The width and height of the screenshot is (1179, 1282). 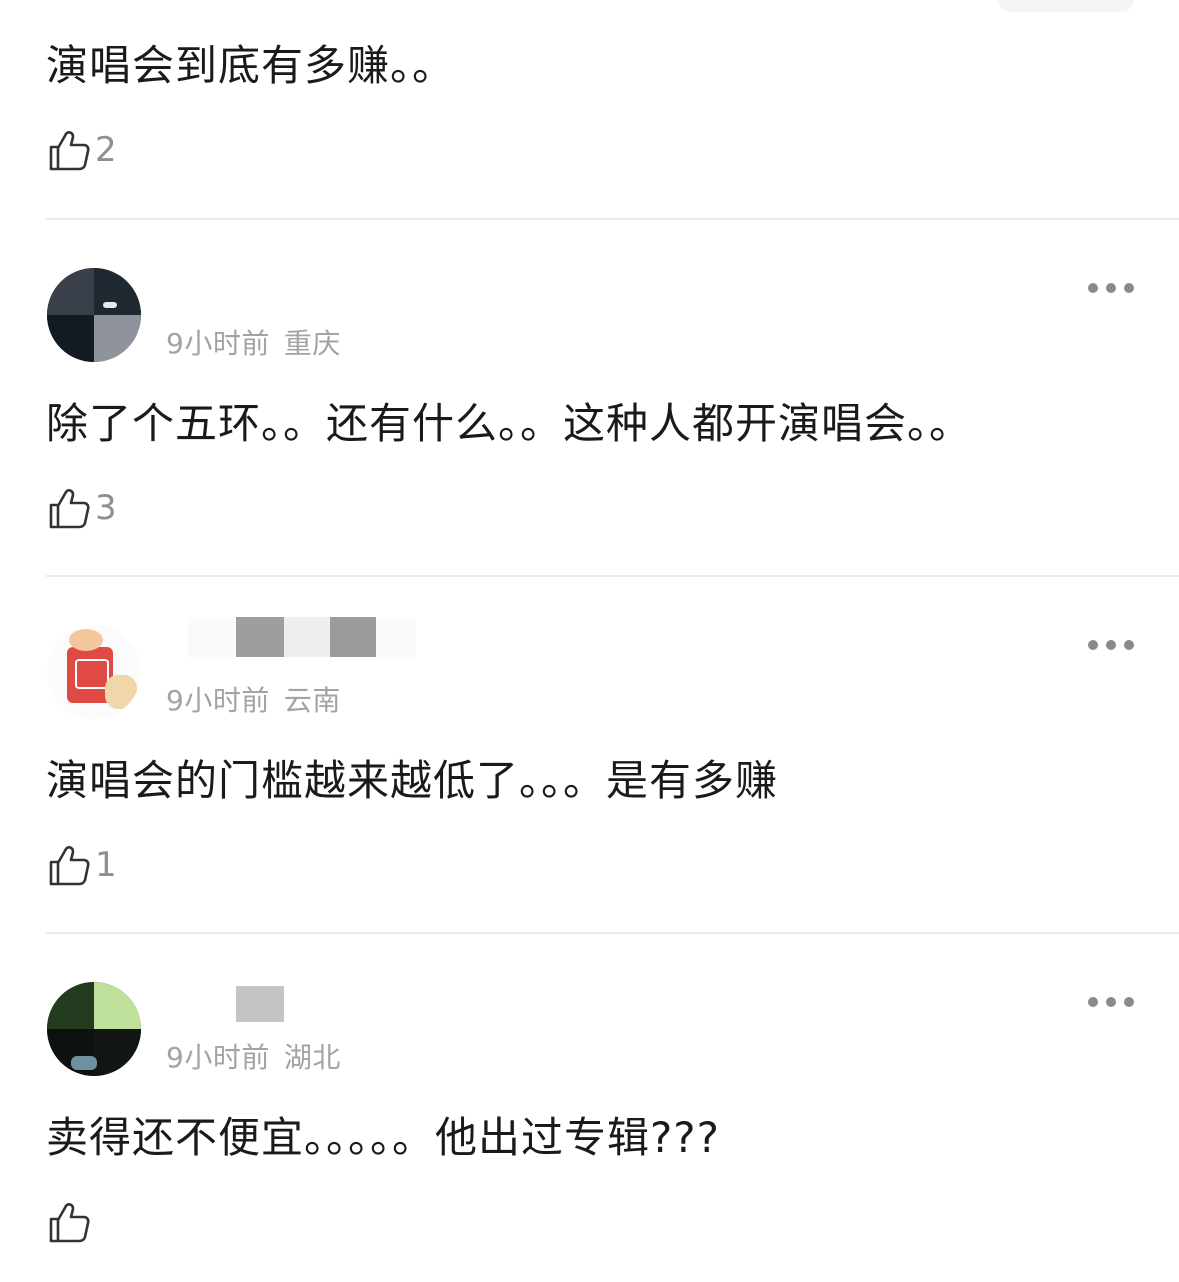 I want to click on like-button: 2, so click(x=82, y=150).